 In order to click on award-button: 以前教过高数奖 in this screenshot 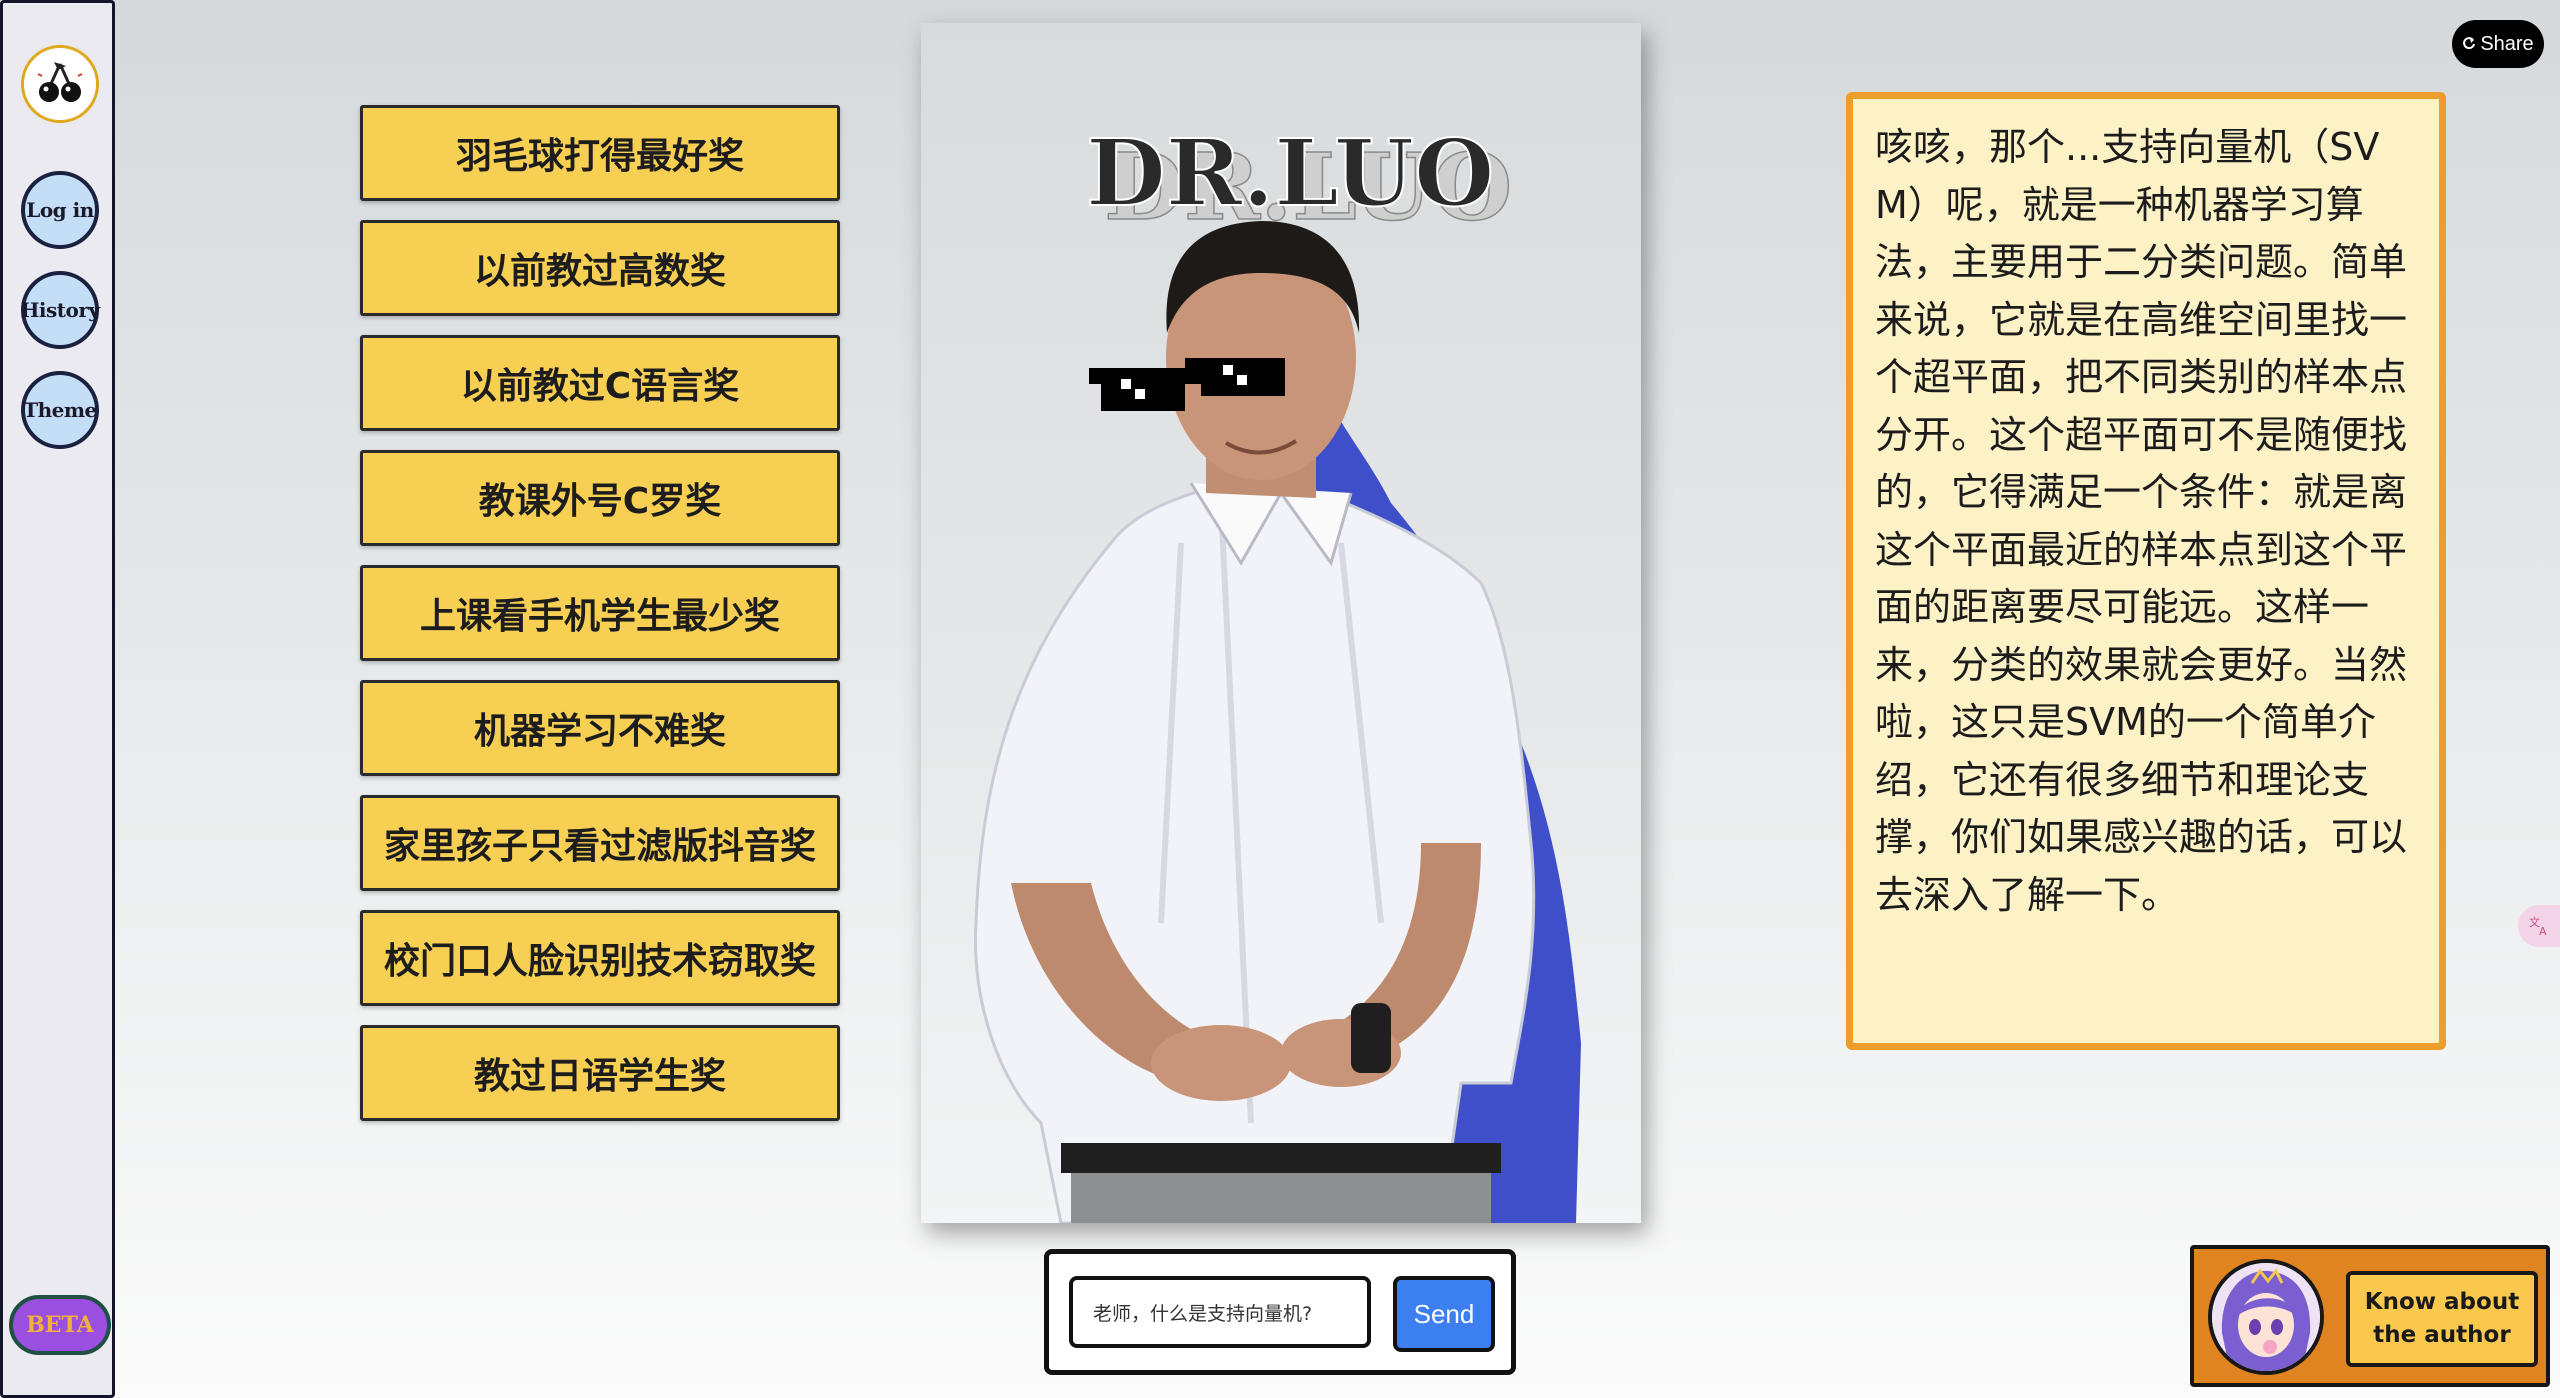, I will do `click(600, 268)`.